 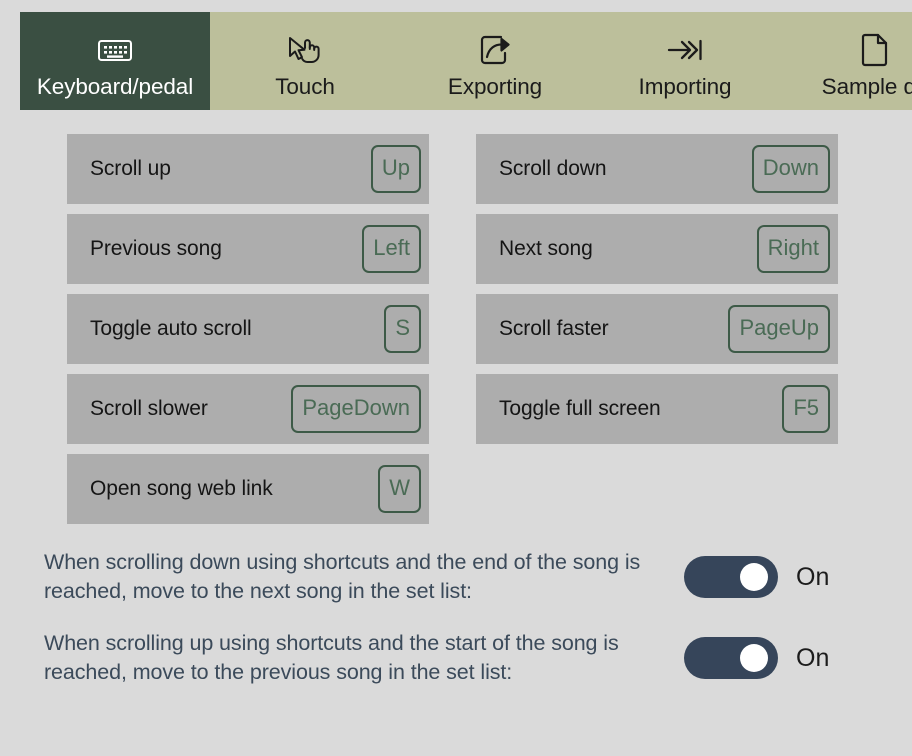 I want to click on document-page-icon, so click(x=875, y=50).